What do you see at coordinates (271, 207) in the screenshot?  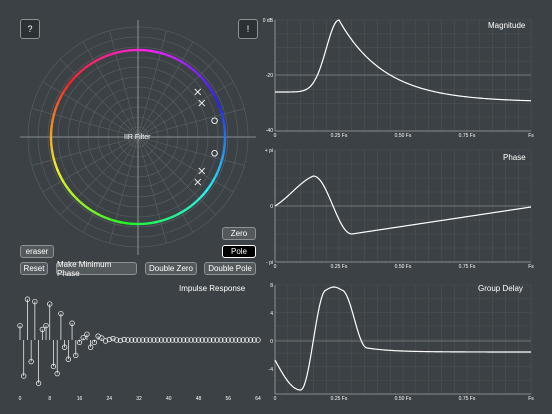 I see `phase-y-tick: 0` at bounding box center [271, 207].